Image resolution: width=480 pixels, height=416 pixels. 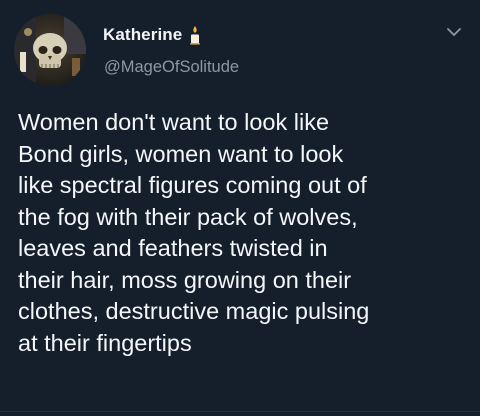 What do you see at coordinates (171, 67) in the screenshot?
I see `author-handle: @MageOfSolitude` at bounding box center [171, 67].